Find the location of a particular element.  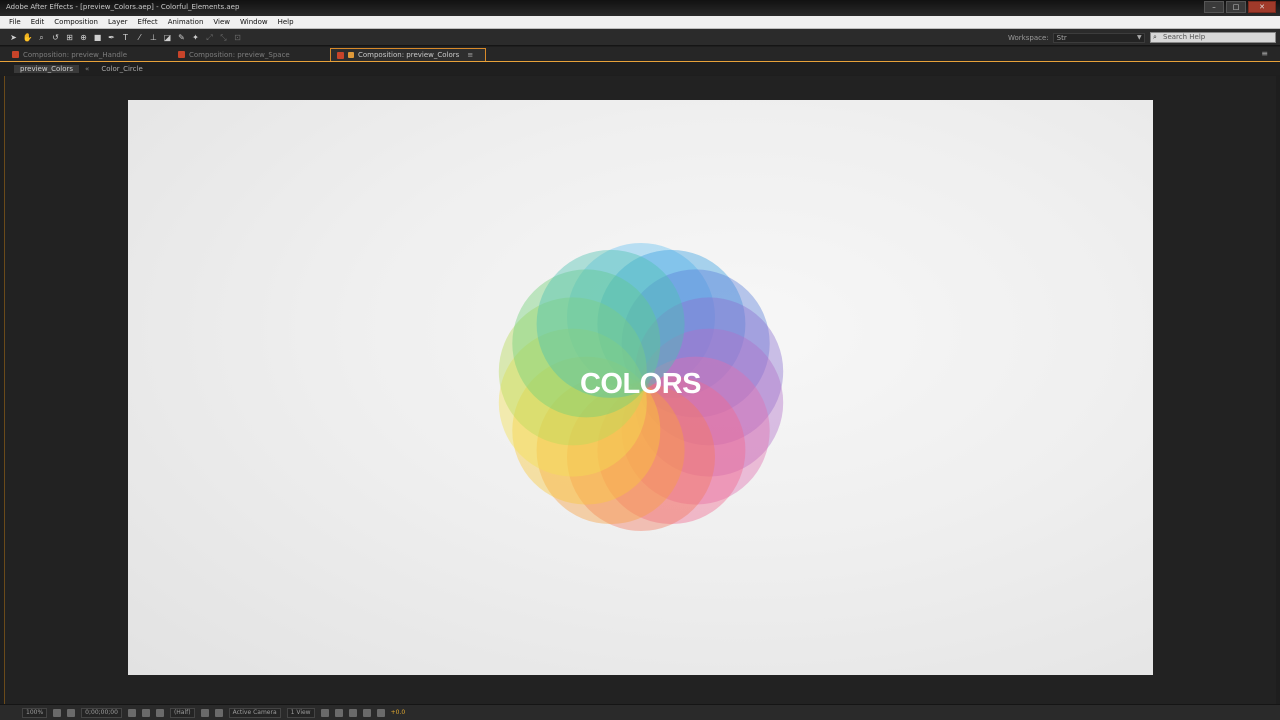

breadcrumb-item-color-circle: Color_Circle is located at coordinates (121, 69).